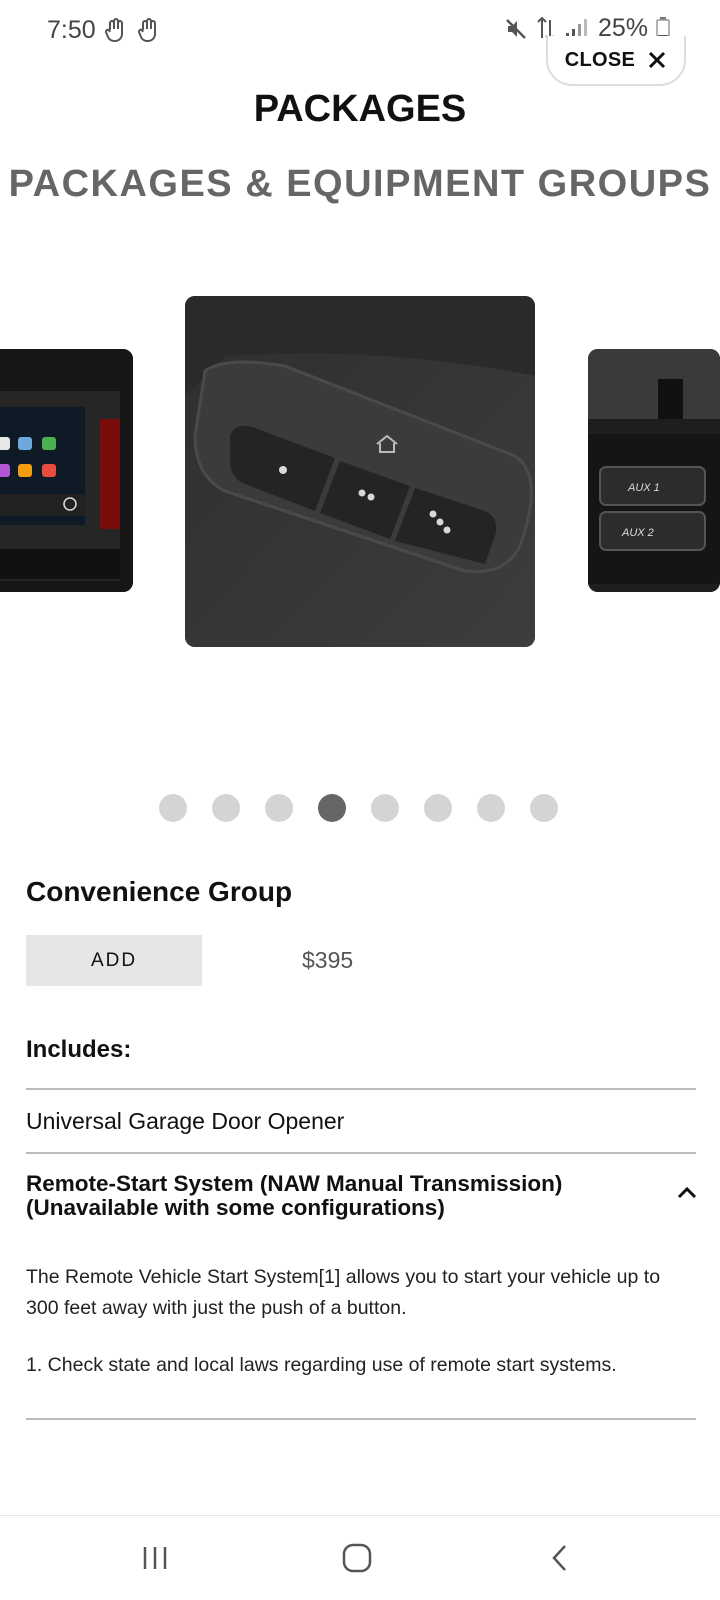 The width and height of the screenshot is (720, 1600). What do you see at coordinates (360, 109) in the screenshot?
I see `page-title: PACKAGES` at bounding box center [360, 109].